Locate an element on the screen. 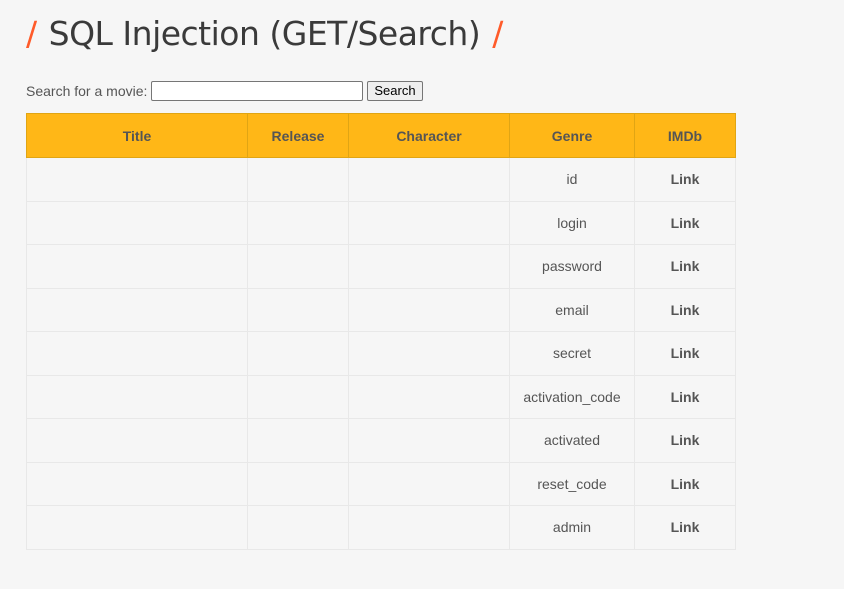  table-row: password Link is located at coordinates (381, 266).